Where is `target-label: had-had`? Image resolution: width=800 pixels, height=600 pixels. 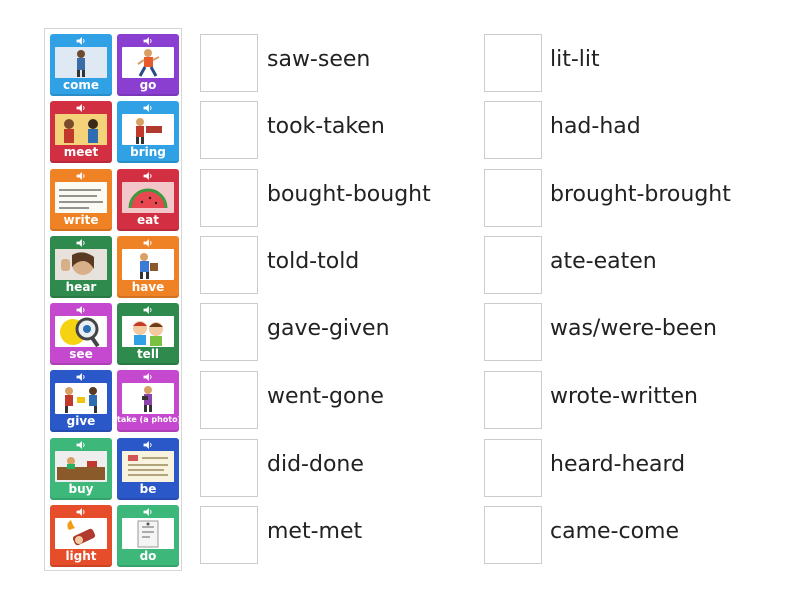 target-label: had-had is located at coordinates (595, 126).